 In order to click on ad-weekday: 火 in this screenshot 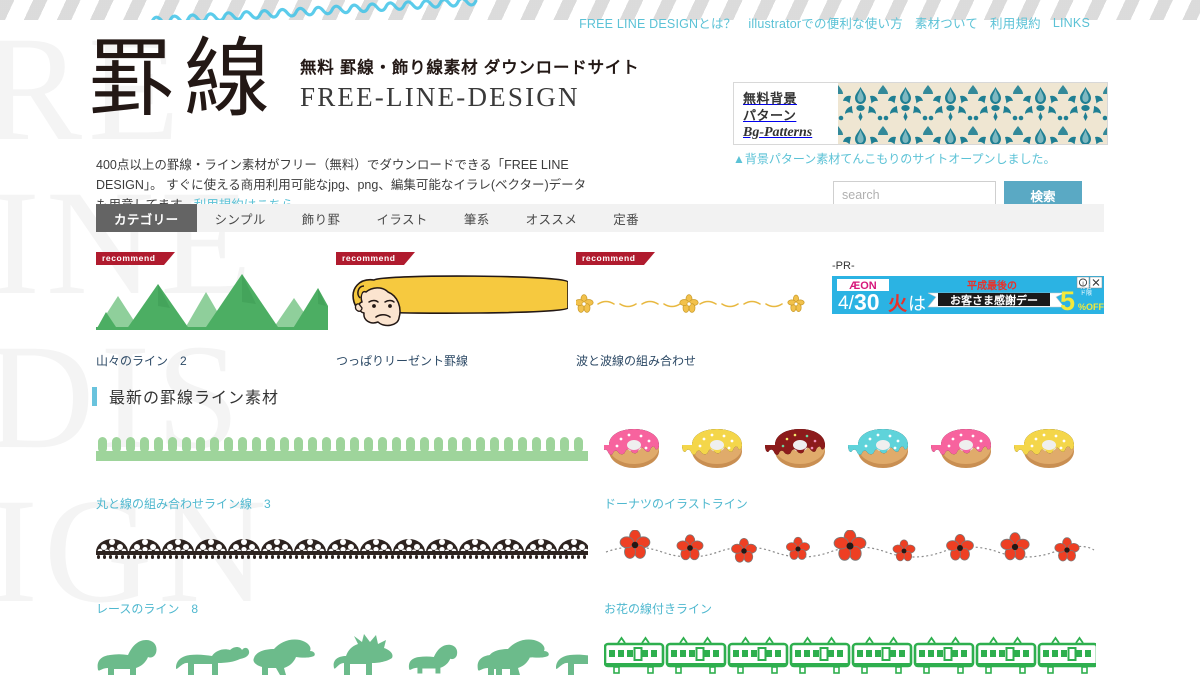, I will do `click(898, 303)`.